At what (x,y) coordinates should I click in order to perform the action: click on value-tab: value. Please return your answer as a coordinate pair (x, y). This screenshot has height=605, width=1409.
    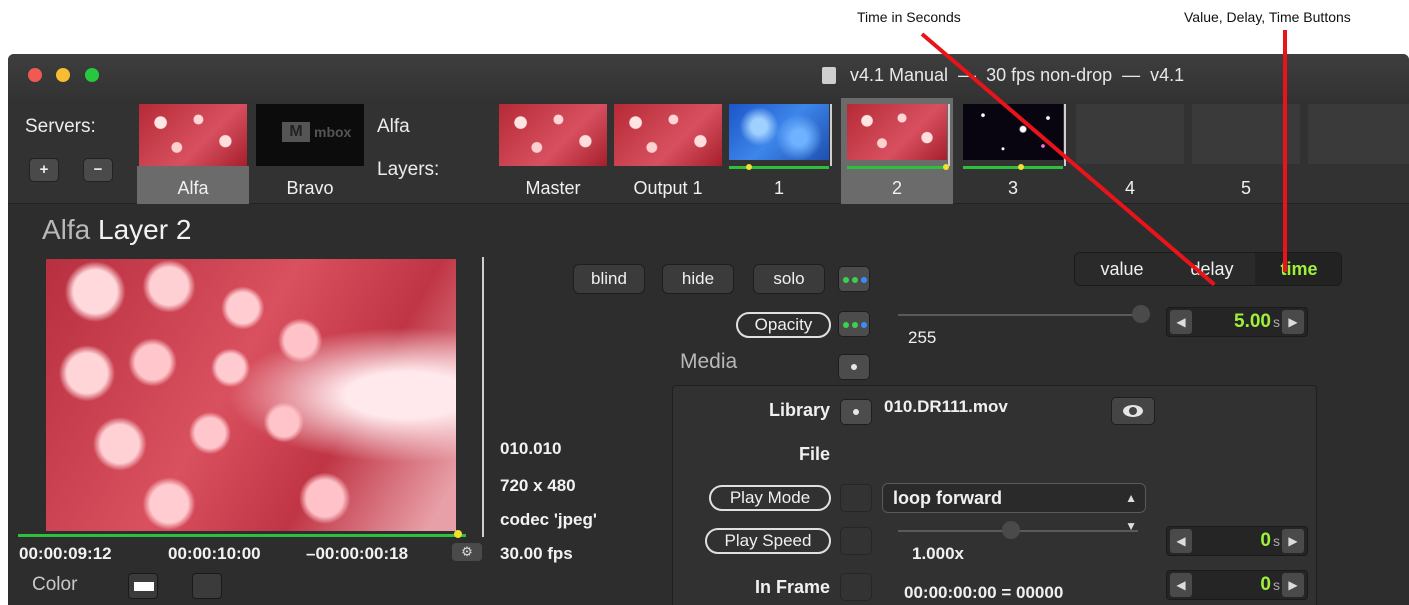
    Looking at the image, I should click on (1122, 269).